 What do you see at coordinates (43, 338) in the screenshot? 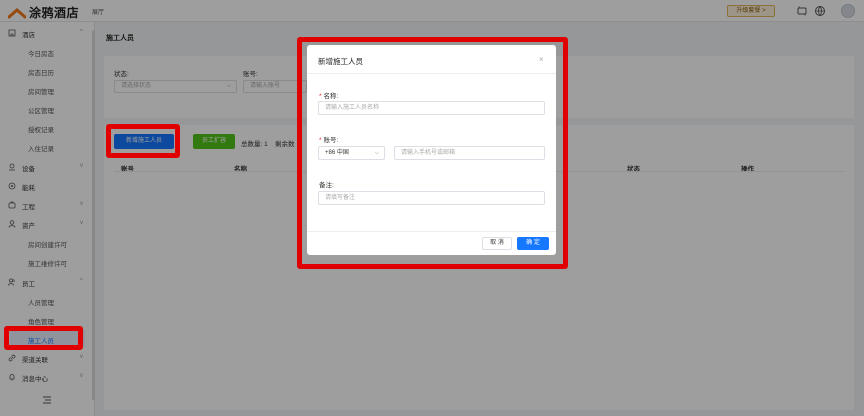
I see `highlight-sidebar-item` at bounding box center [43, 338].